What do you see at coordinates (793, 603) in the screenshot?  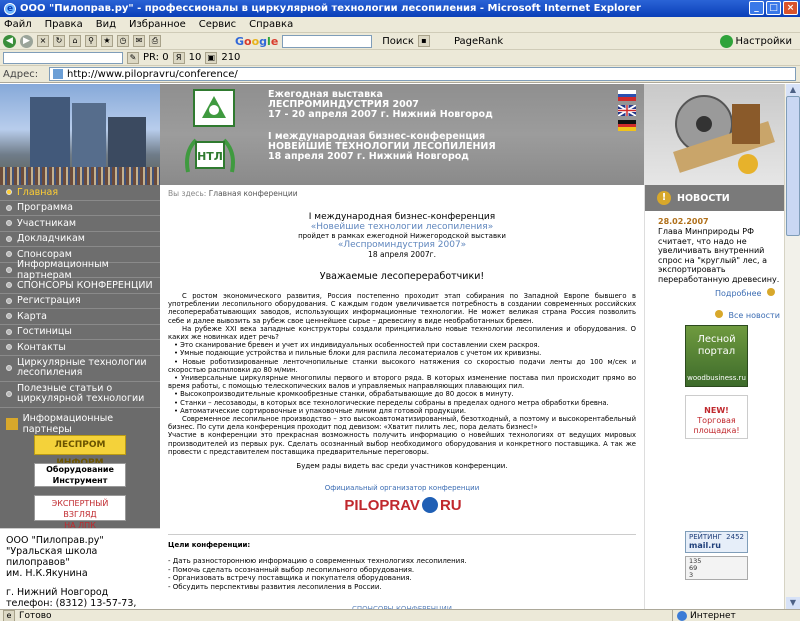 I see `scroll-down-arrow-icon: ▼` at bounding box center [793, 603].